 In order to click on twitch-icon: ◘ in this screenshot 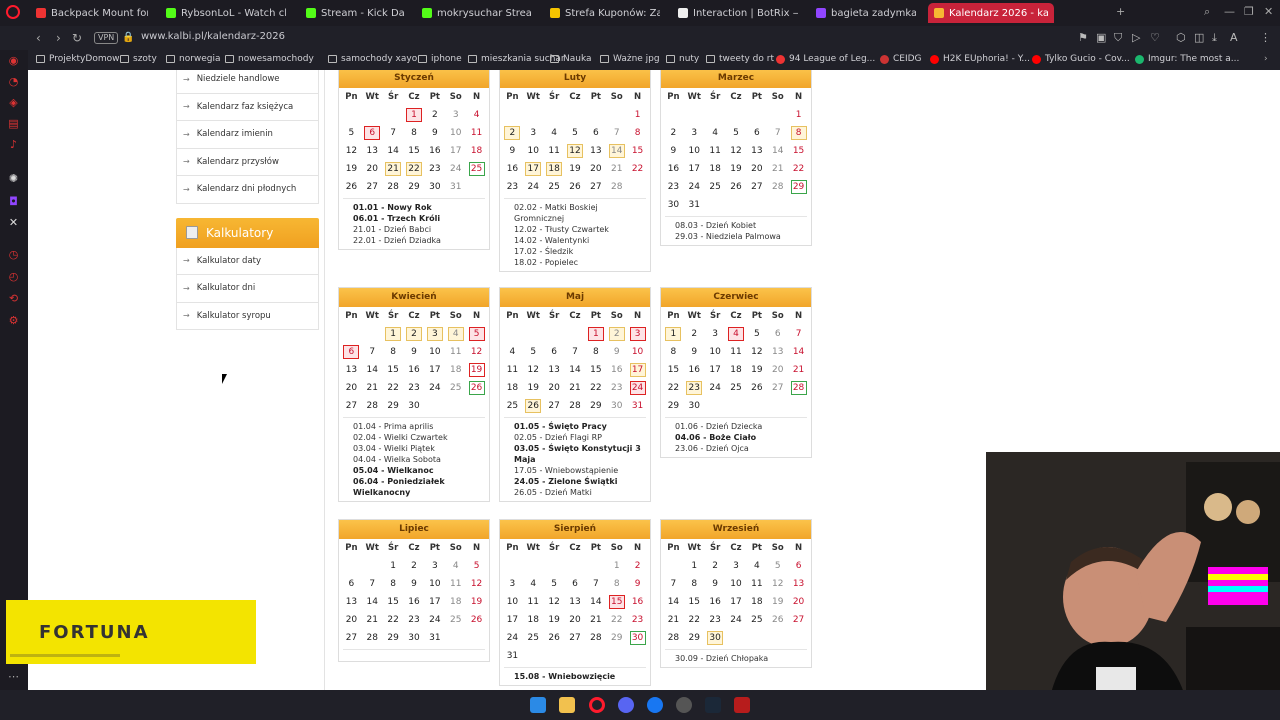, I will do `click(13, 201)`.